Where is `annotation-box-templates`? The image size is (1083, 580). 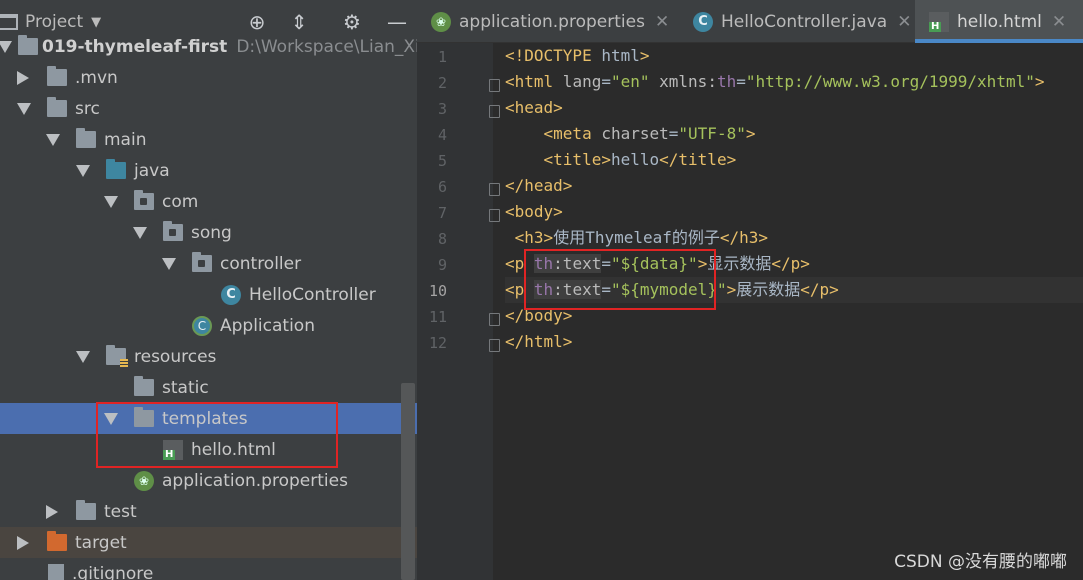
annotation-box-templates is located at coordinates (217, 435).